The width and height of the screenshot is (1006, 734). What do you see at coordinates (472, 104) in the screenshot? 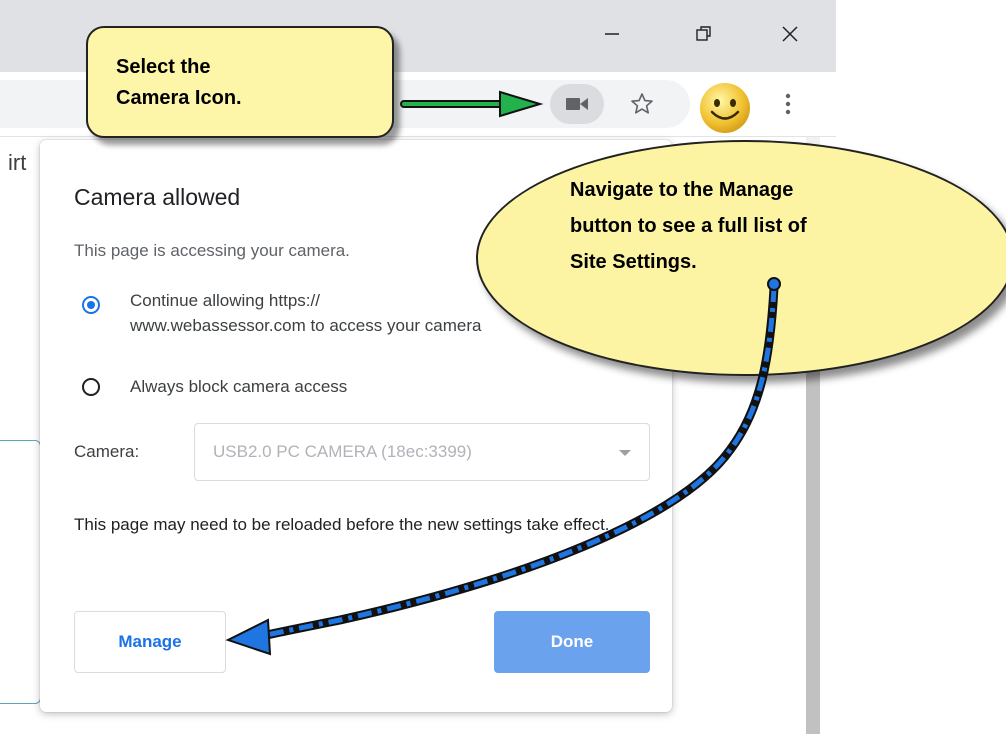
I see `green-arrow` at bounding box center [472, 104].